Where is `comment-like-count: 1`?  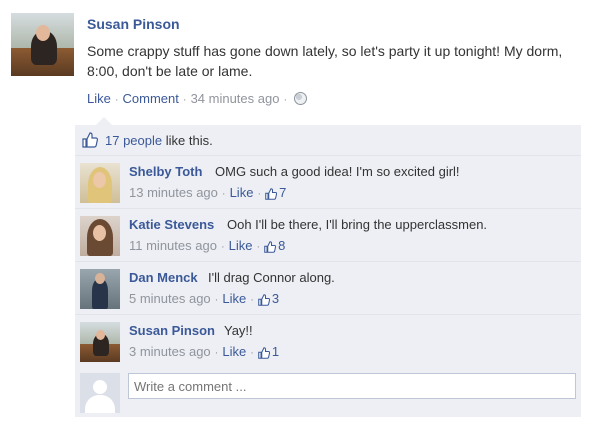 comment-like-count: 1 is located at coordinates (275, 351).